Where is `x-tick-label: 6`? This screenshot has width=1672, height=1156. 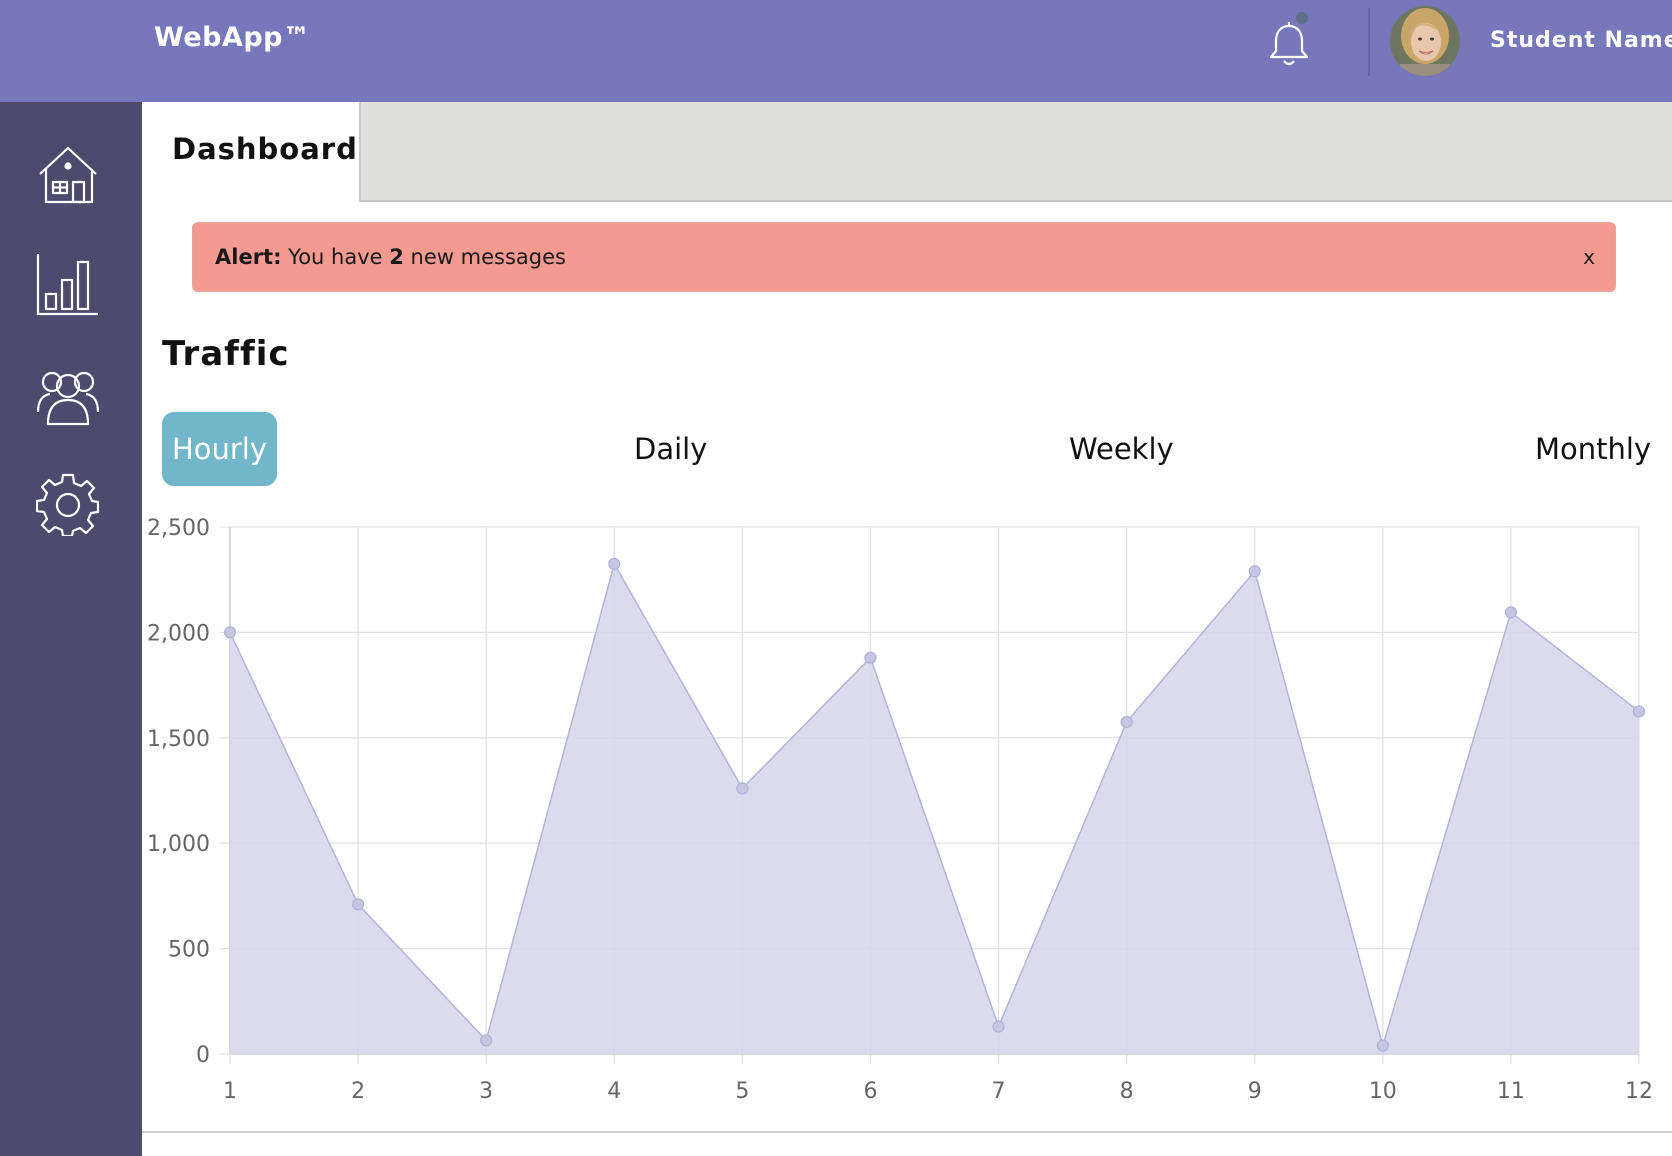
x-tick-label: 6 is located at coordinates (870, 1091).